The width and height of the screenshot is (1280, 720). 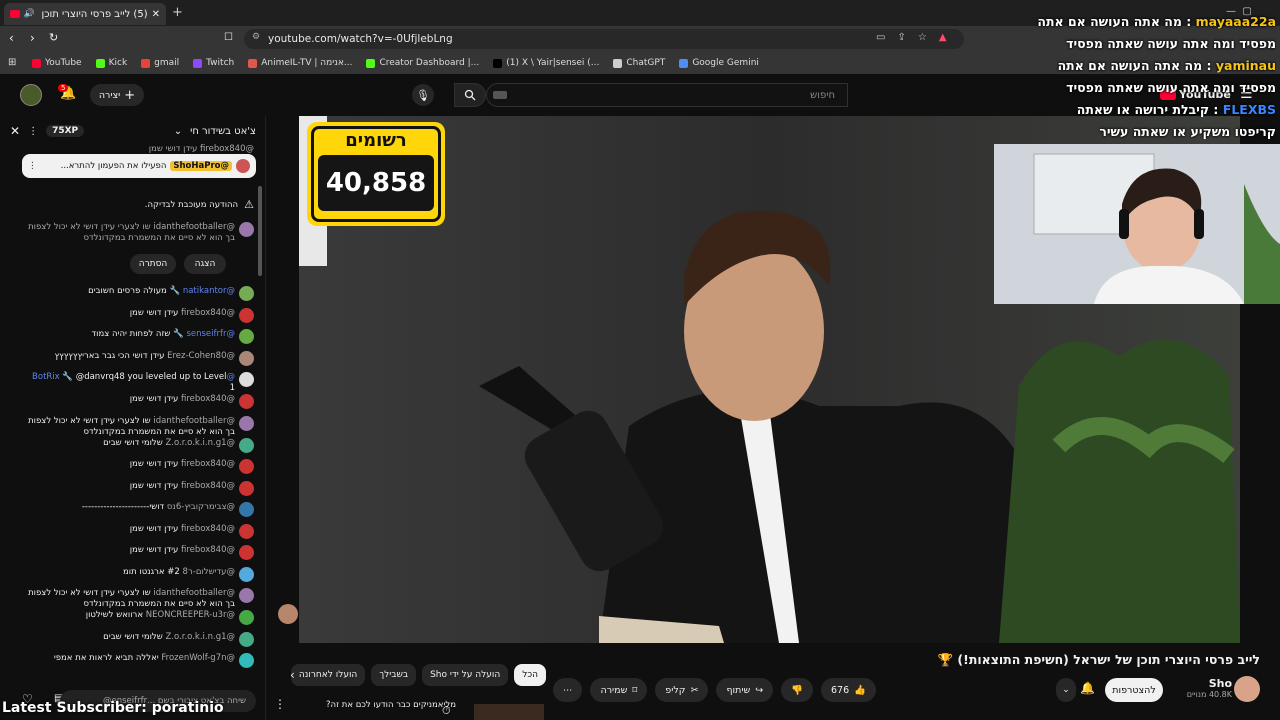 I want to click on microphone-icon: 🎙, so click(x=423, y=95).